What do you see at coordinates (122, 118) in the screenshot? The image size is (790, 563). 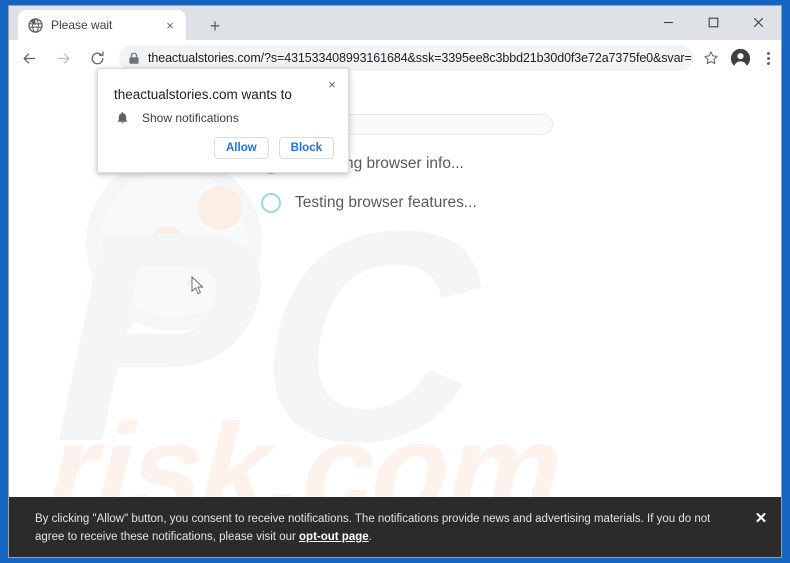 I see `bell-icon` at bounding box center [122, 118].